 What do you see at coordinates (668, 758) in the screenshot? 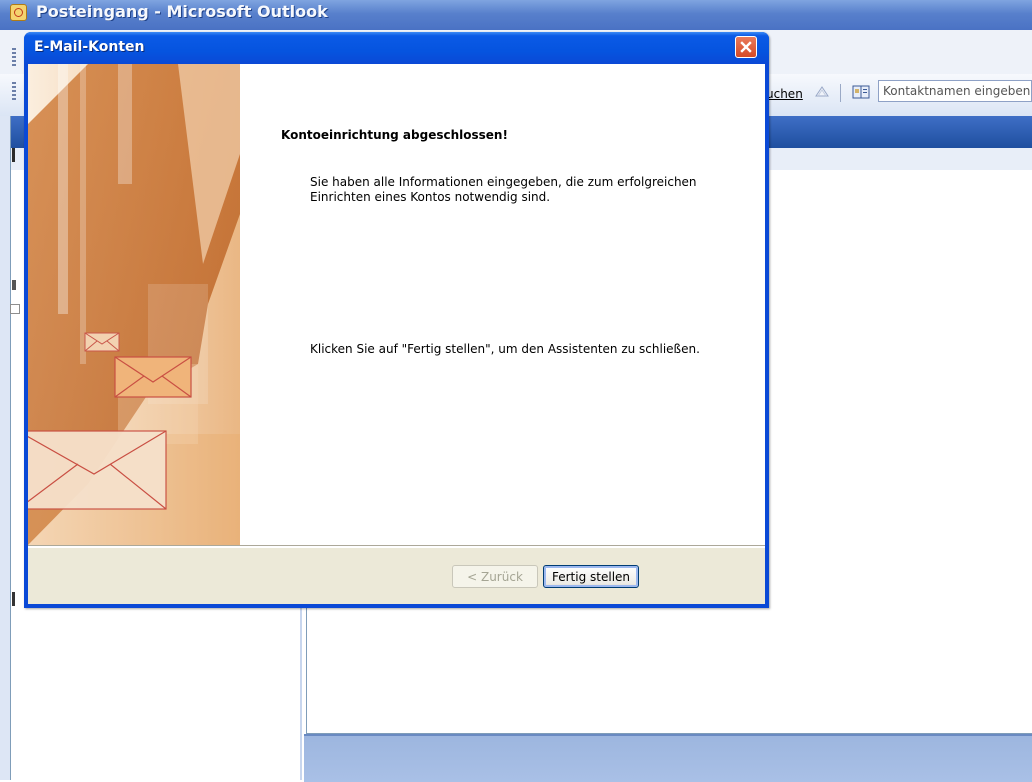
I see `reading-pane-header` at bounding box center [668, 758].